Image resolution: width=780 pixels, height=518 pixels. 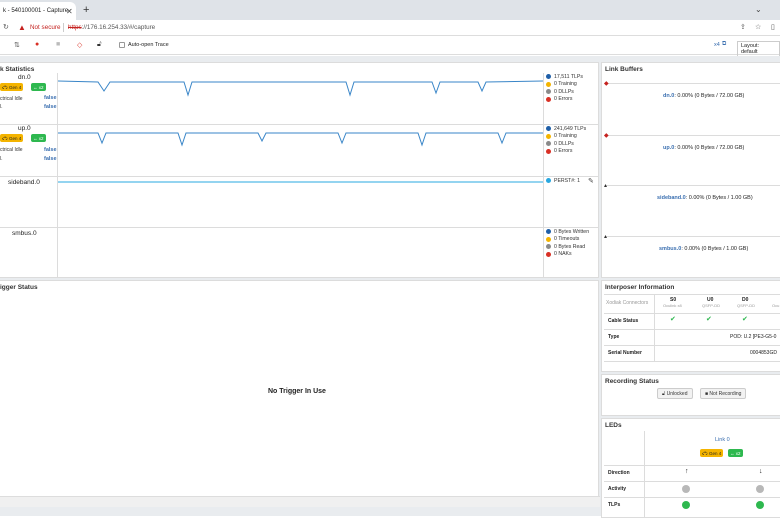 What do you see at coordinates (564, 92) in the screenshot?
I see `legend-item: 0 DLLPs` at bounding box center [564, 92].